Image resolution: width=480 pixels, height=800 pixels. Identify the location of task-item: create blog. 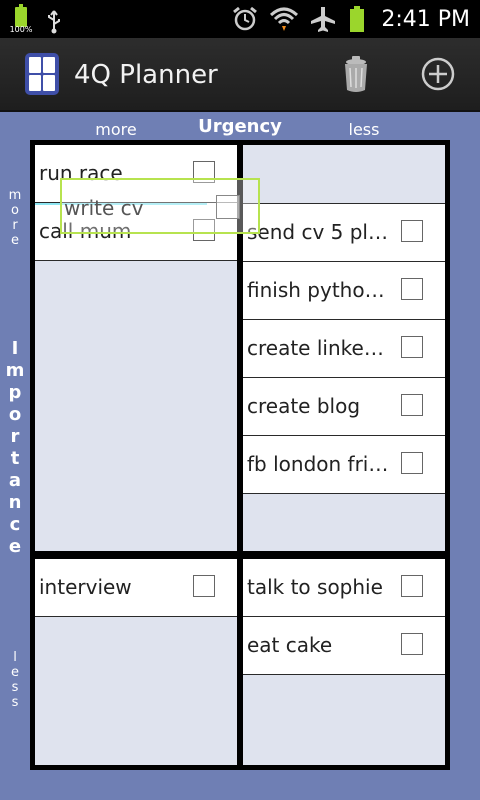
(344, 407).